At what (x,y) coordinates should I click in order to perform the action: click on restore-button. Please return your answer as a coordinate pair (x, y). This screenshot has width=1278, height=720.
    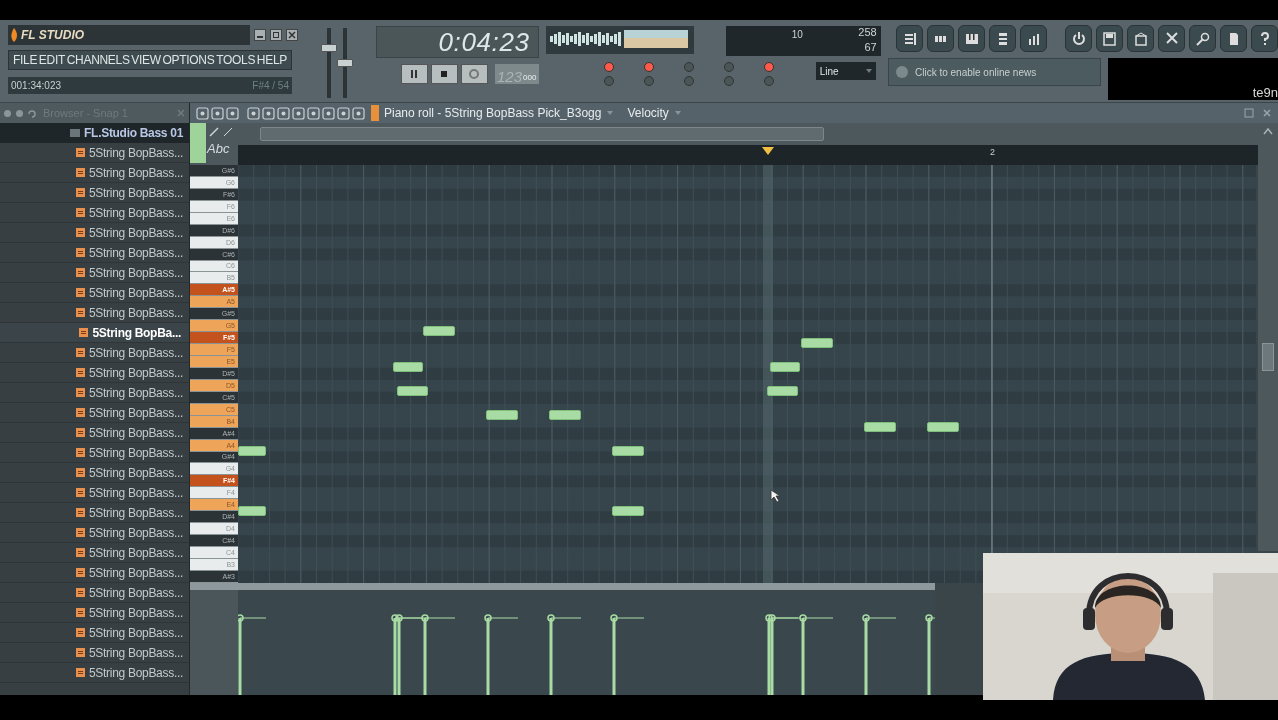
    Looking at the image, I should click on (276, 35).